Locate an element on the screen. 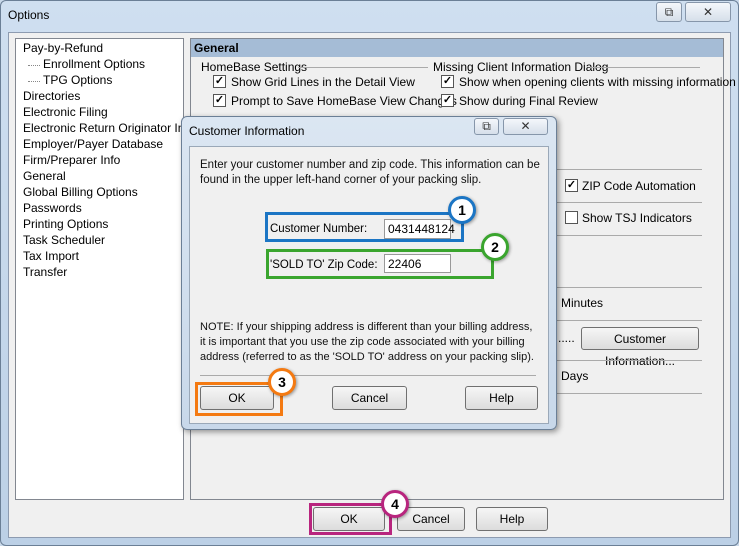 This screenshot has width=739, height=546. sidebar-item: TPG Options is located at coordinates (77, 80).